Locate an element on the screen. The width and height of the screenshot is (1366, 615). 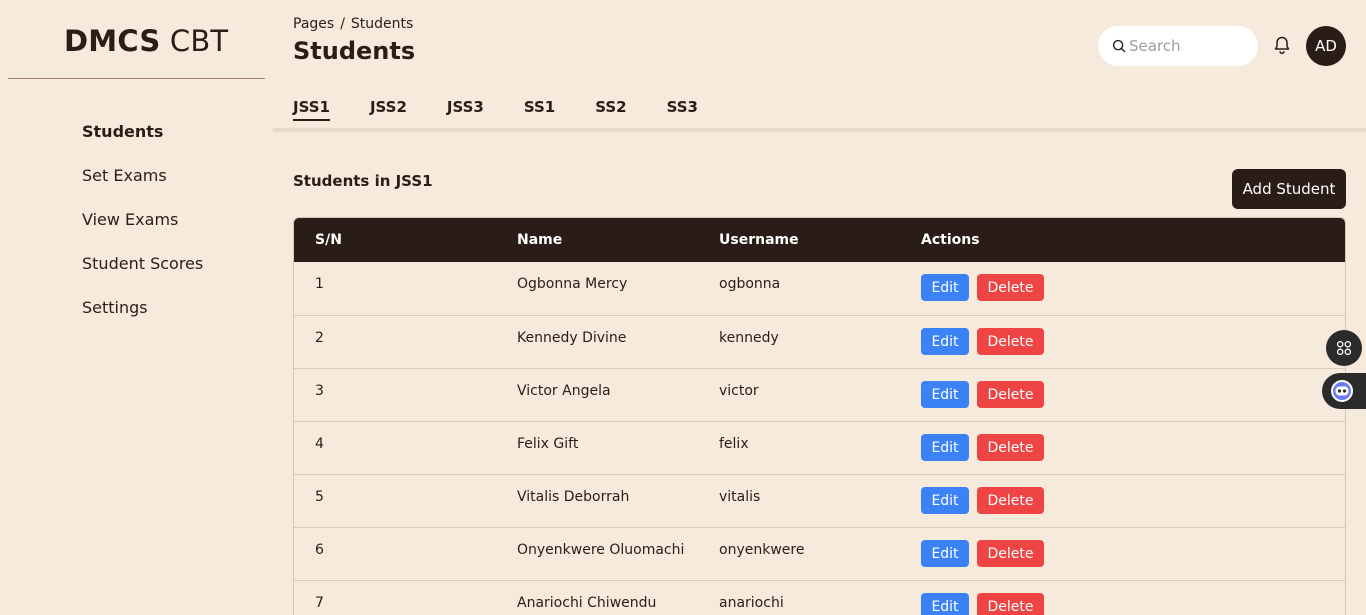
avatar: AD is located at coordinates (1326, 46).